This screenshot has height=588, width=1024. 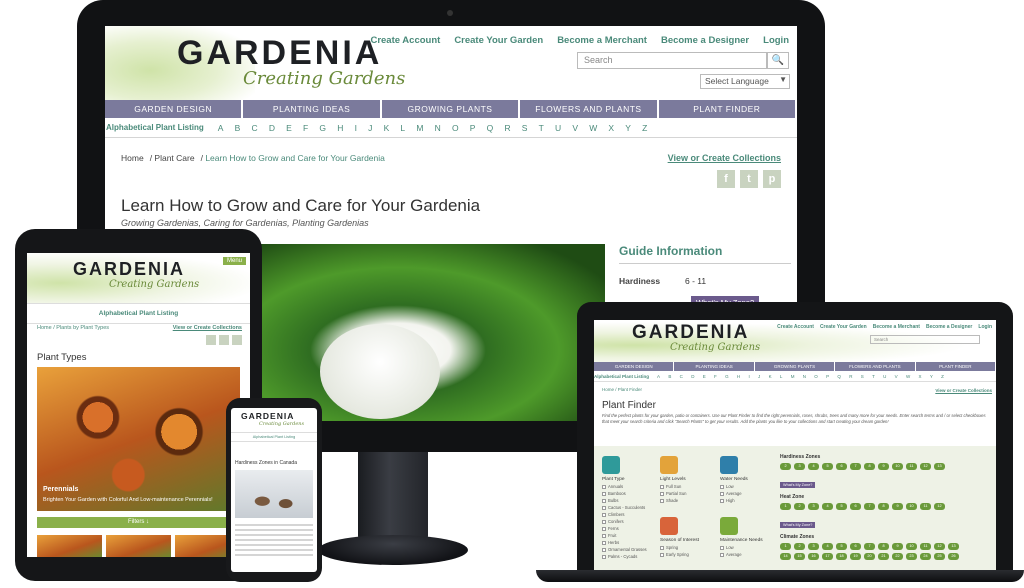 I want to click on letter-link-g: G, so click(x=727, y=376).